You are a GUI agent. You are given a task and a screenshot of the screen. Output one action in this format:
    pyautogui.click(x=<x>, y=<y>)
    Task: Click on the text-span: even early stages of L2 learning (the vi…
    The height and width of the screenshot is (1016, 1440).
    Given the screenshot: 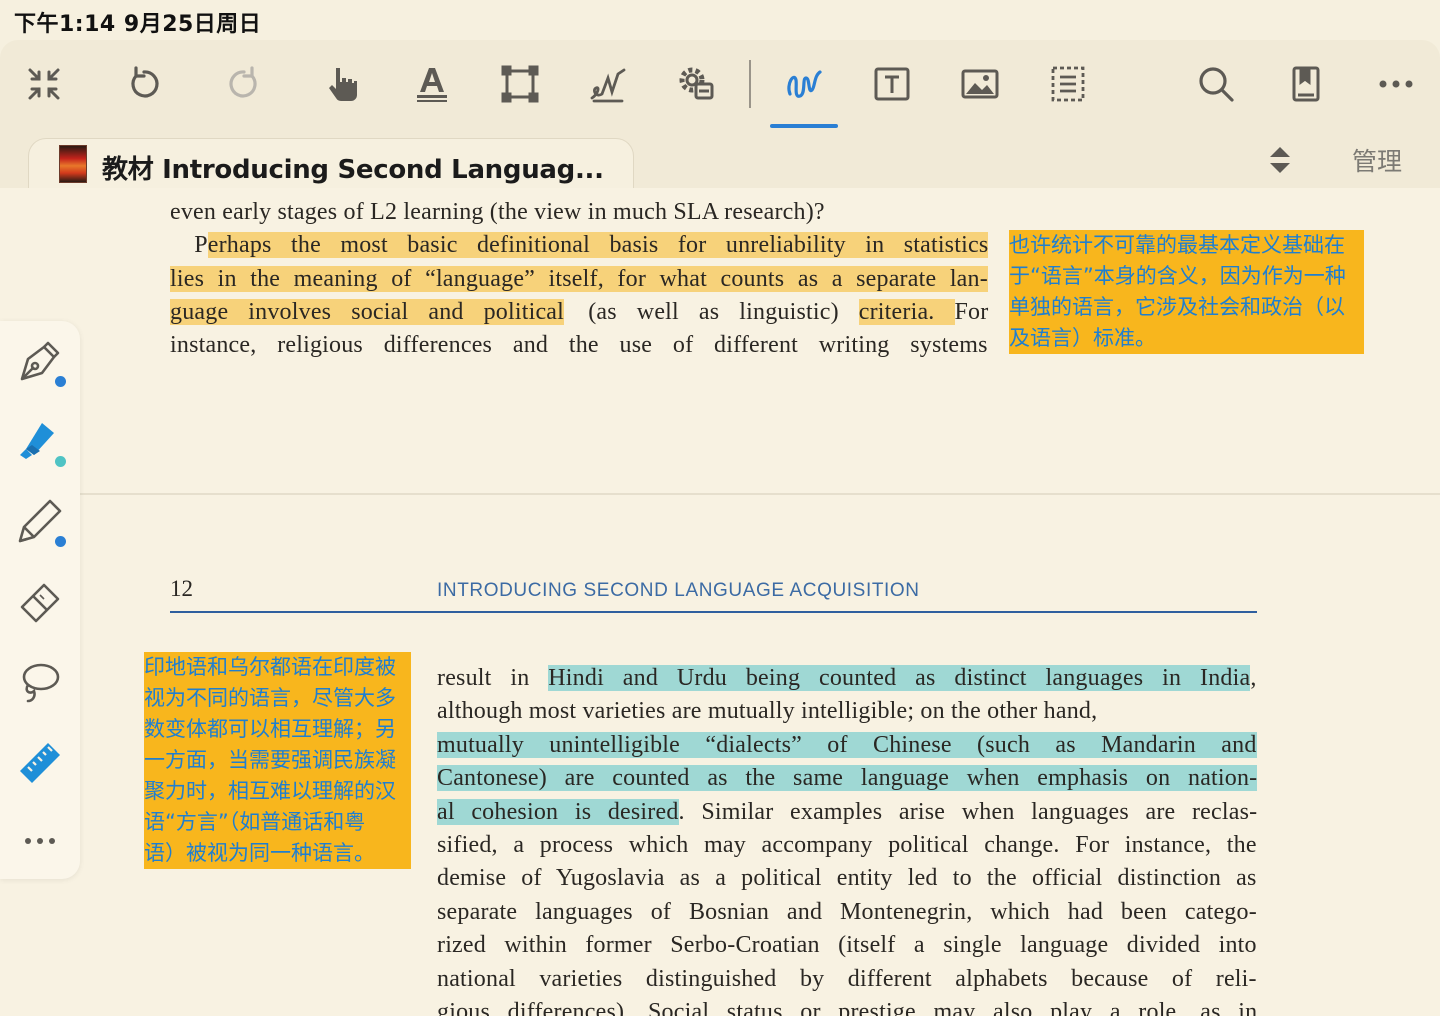 What is the action you would take?
    pyautogui.click(x=497, y=212)
    